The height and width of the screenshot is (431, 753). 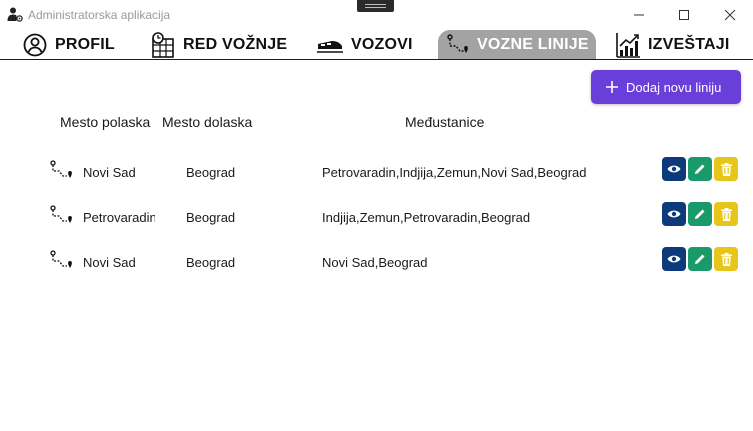 I want to click on user-circle-icon, so click(x=35, y=44).